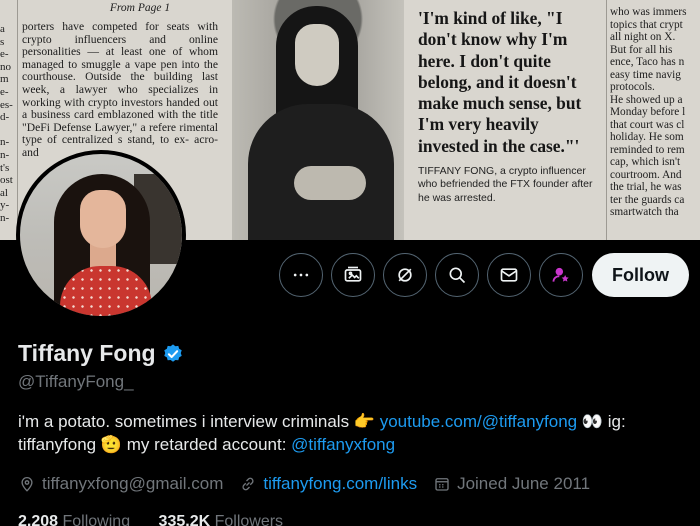 This screenshot has width=700, height=526. Describe the element at coordinates (2, 41) in the screenshot. I see `left-edge-line: s` at that location.